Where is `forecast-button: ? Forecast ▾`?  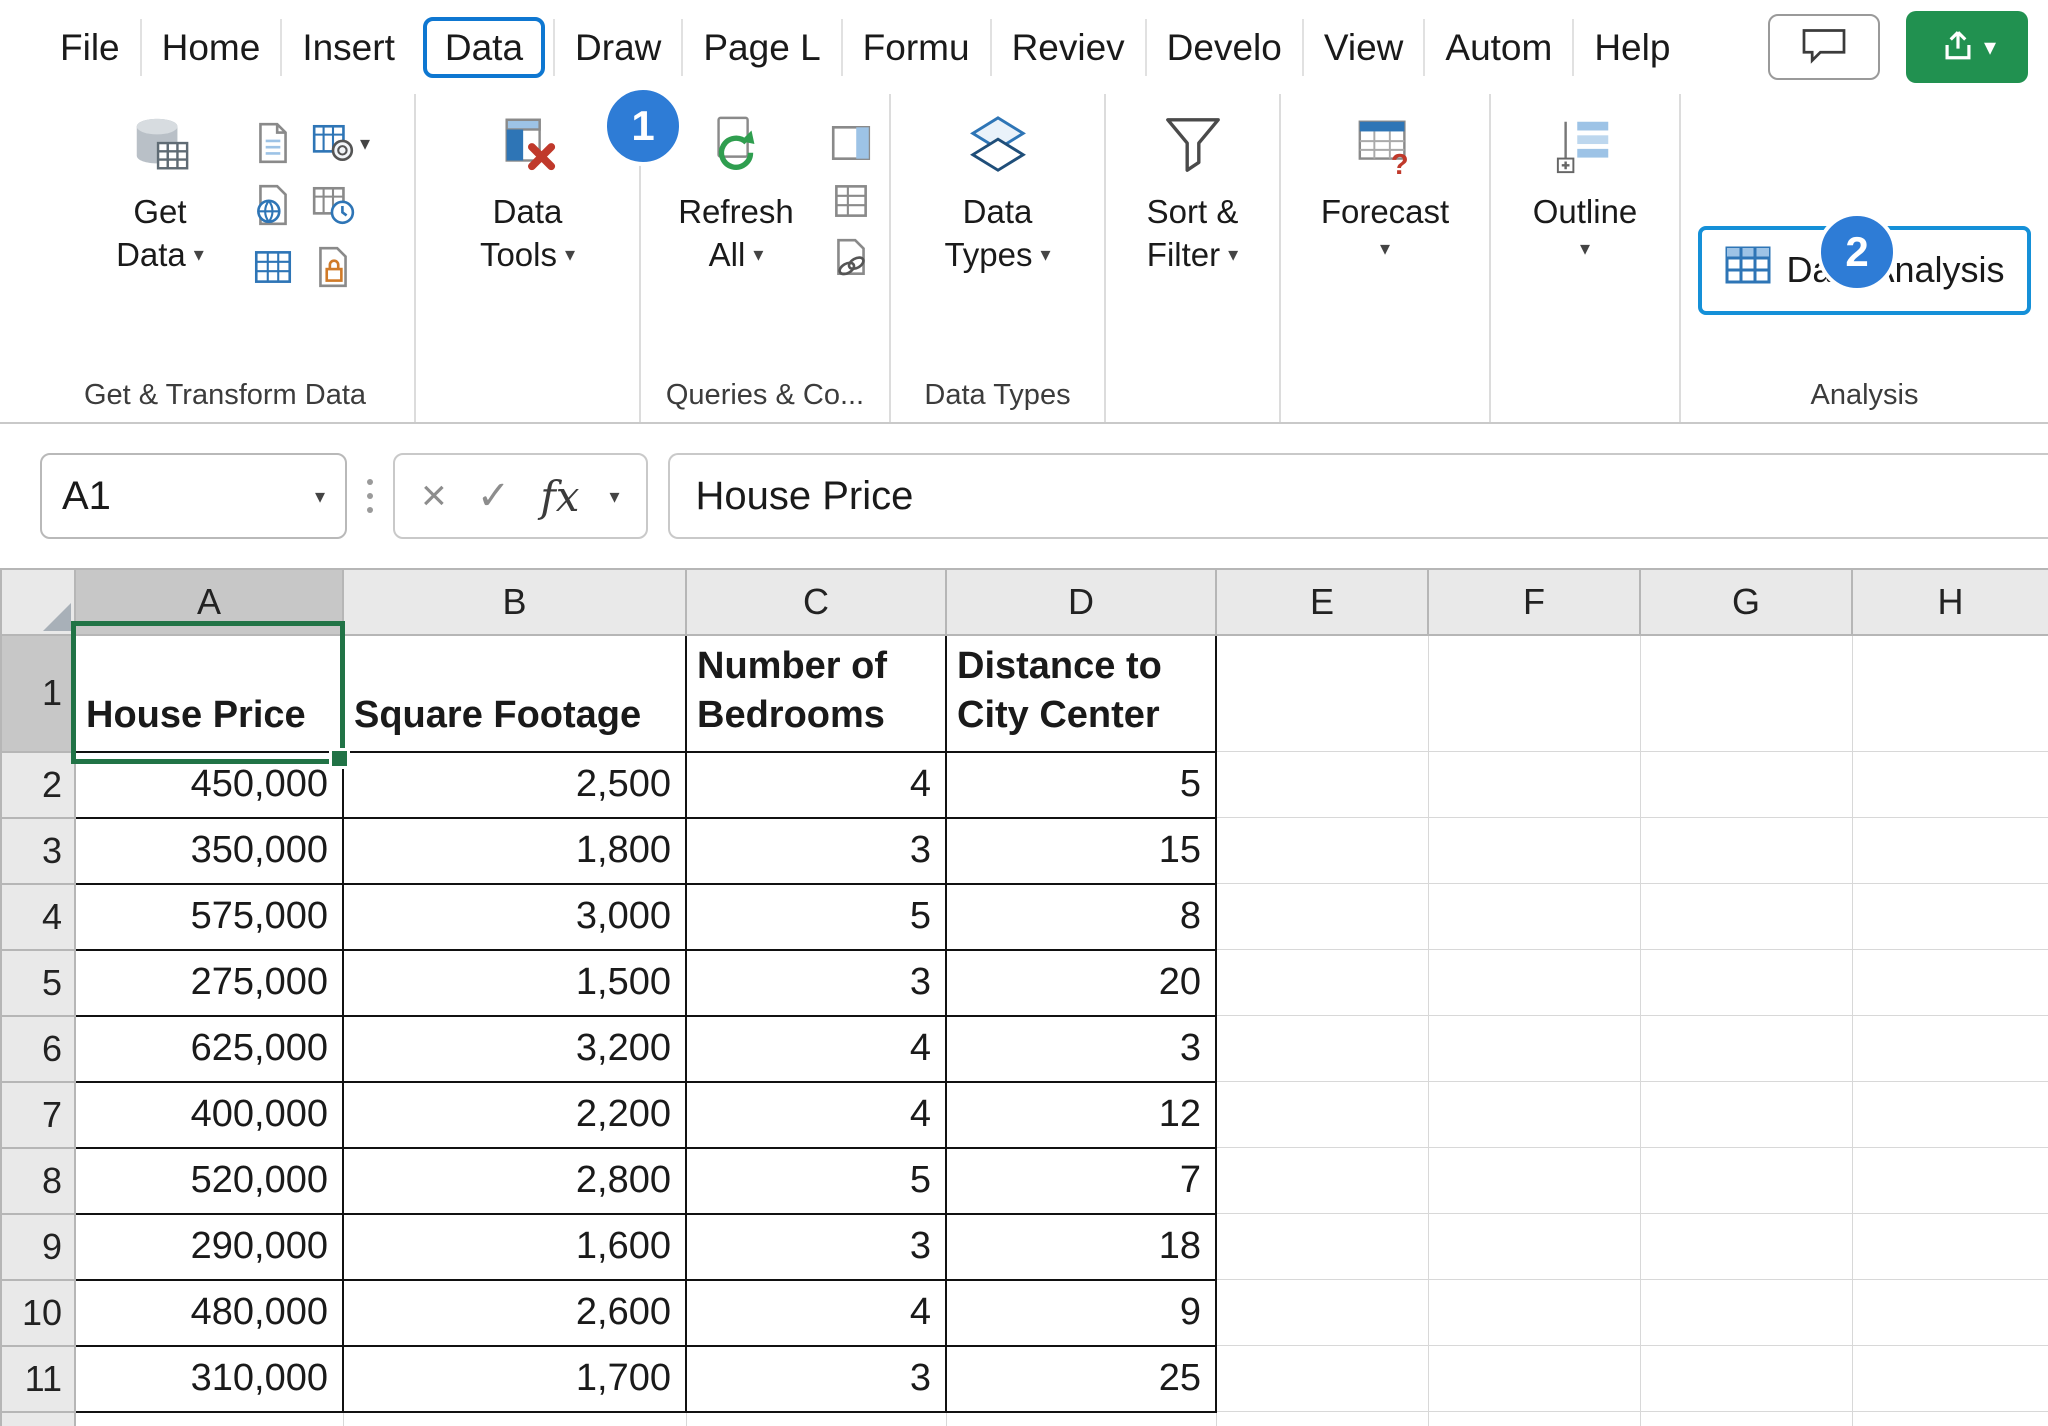 forecast-button: ? Forecast ▾ is located at coordinates (1385, 185).